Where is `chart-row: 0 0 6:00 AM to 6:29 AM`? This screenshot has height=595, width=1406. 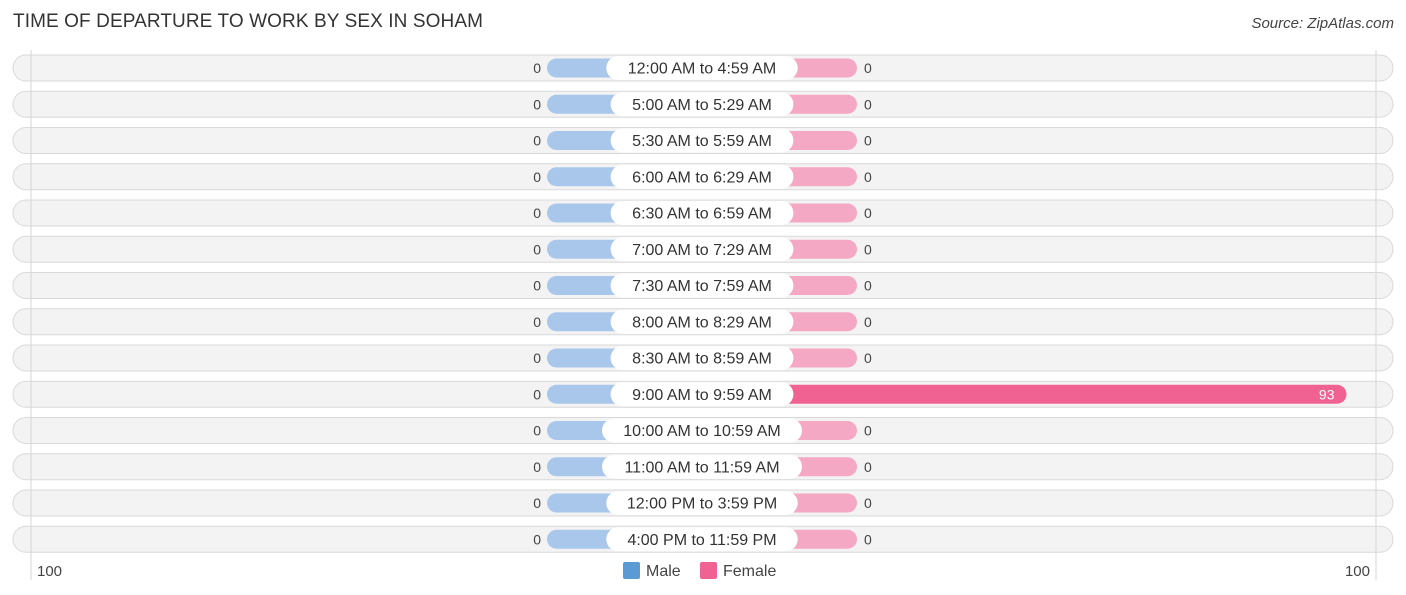
chart-row: 0 0 6:00 AM to 6:29 AM is located at coordinates (703, 177).